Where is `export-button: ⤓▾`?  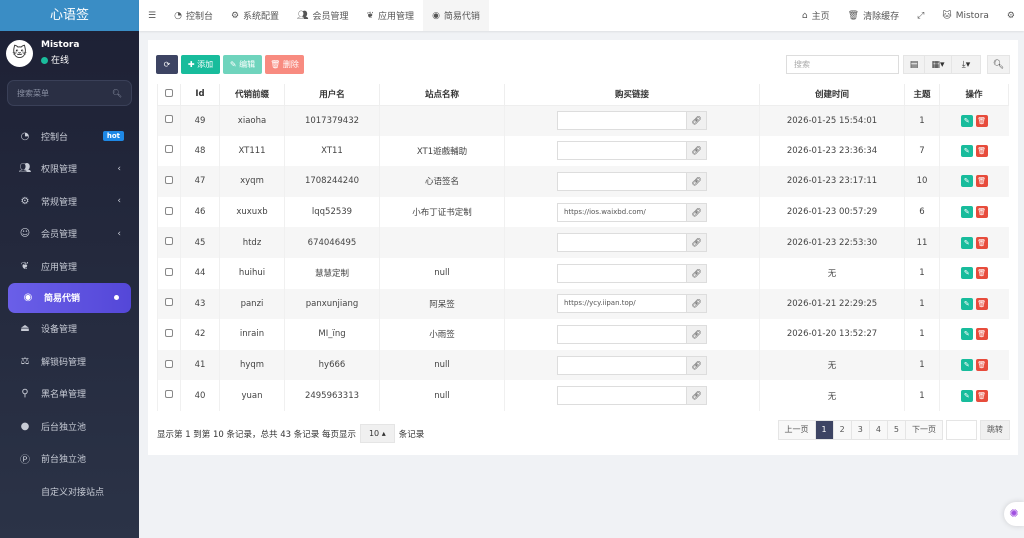
export-button: ⤓▾ is located at coordinates (966, 64).